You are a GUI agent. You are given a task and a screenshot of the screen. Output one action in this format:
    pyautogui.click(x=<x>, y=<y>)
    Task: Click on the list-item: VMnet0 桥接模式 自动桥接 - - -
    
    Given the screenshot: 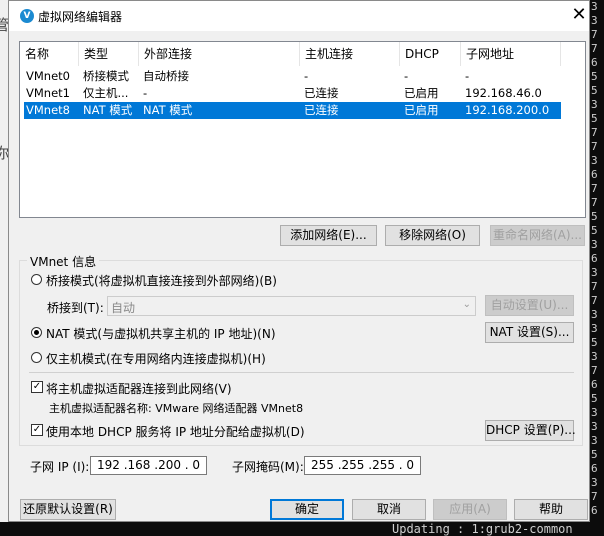 What is the action you would take?
    pyautogui.click(x=292, y=76)
    